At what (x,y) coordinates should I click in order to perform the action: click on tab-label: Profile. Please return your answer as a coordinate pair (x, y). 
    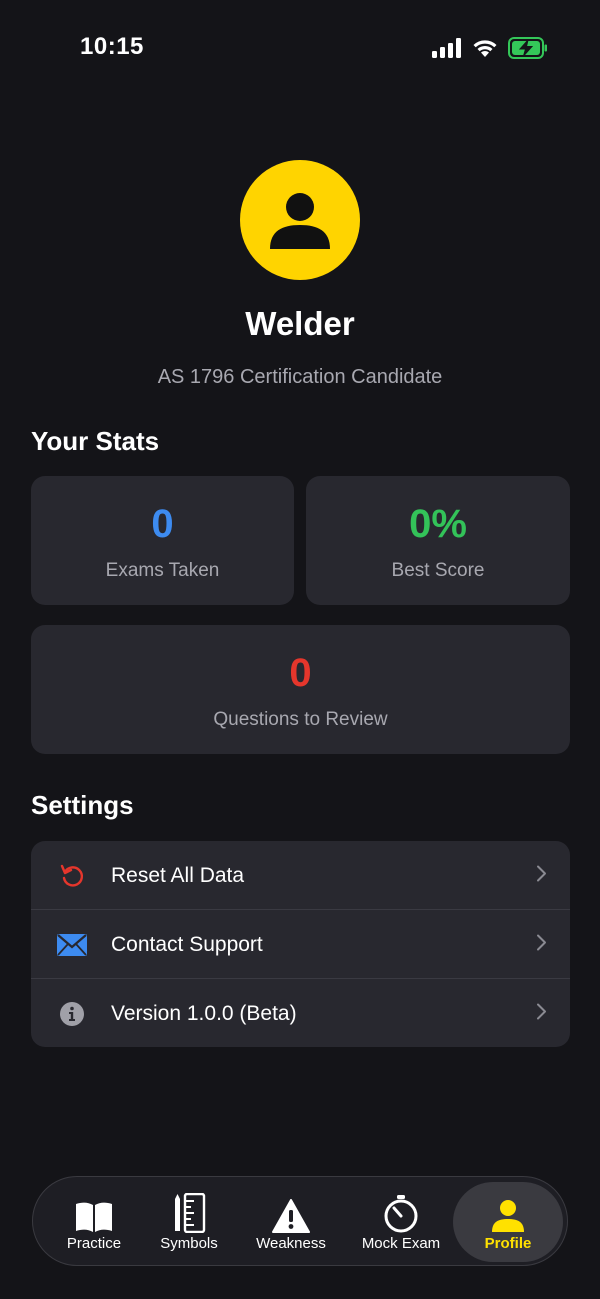
    Looking at the image, I should click on (508, 1243).